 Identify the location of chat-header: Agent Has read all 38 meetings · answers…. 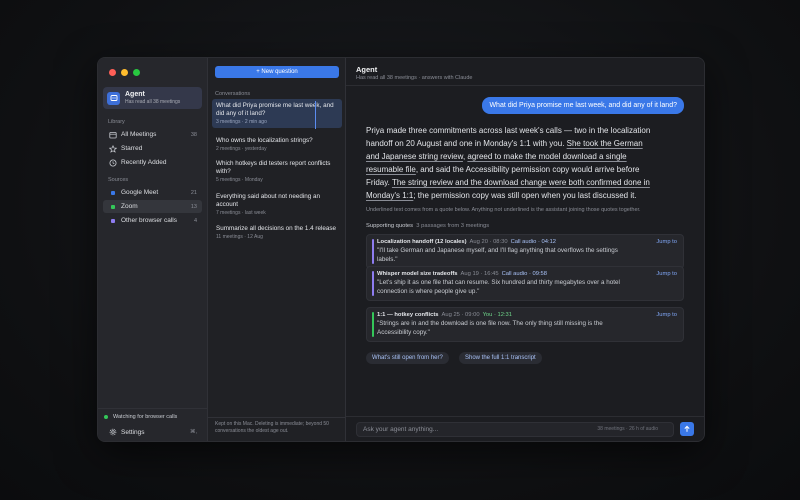
(414, 73).